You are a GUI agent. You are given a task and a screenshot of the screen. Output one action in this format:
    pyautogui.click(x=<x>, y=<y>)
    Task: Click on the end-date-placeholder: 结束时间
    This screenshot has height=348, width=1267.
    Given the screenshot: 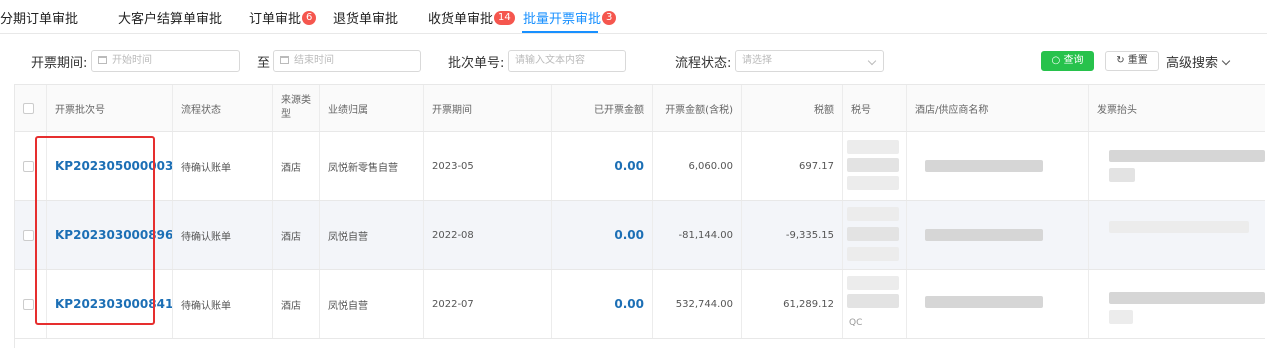 What is the action you would take?
    pyautogui.click(x=314, y=60)
    